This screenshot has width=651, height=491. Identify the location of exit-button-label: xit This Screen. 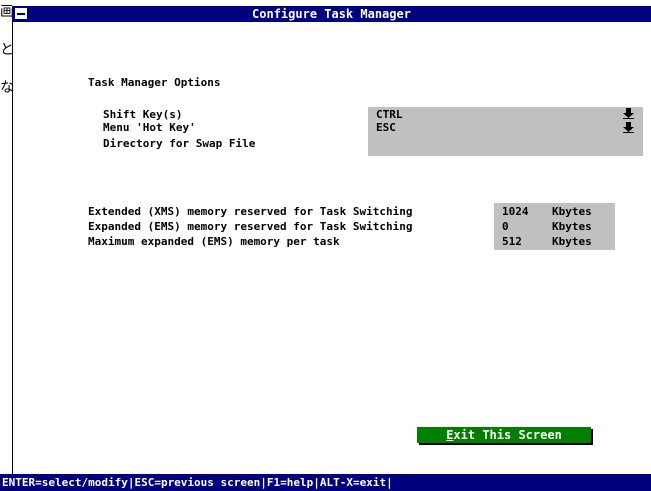
(507, 435).